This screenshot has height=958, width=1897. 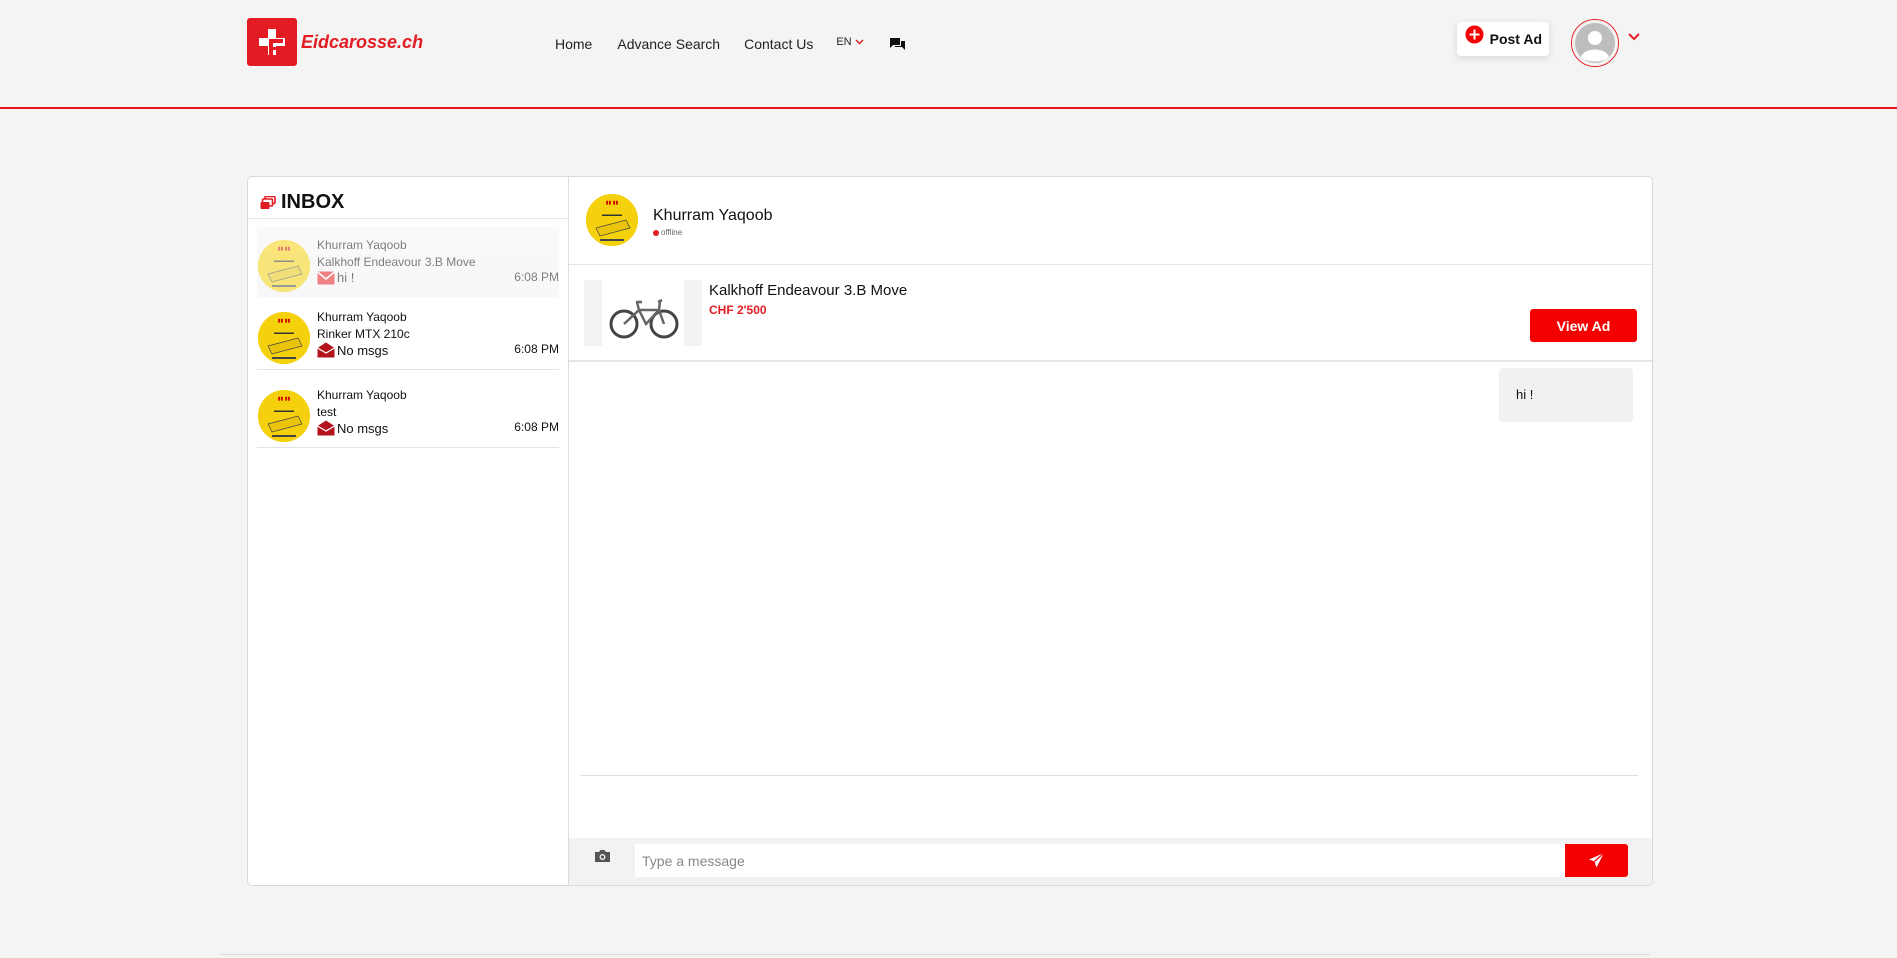 I want to click on send-button, so click(x=1596, y=860).